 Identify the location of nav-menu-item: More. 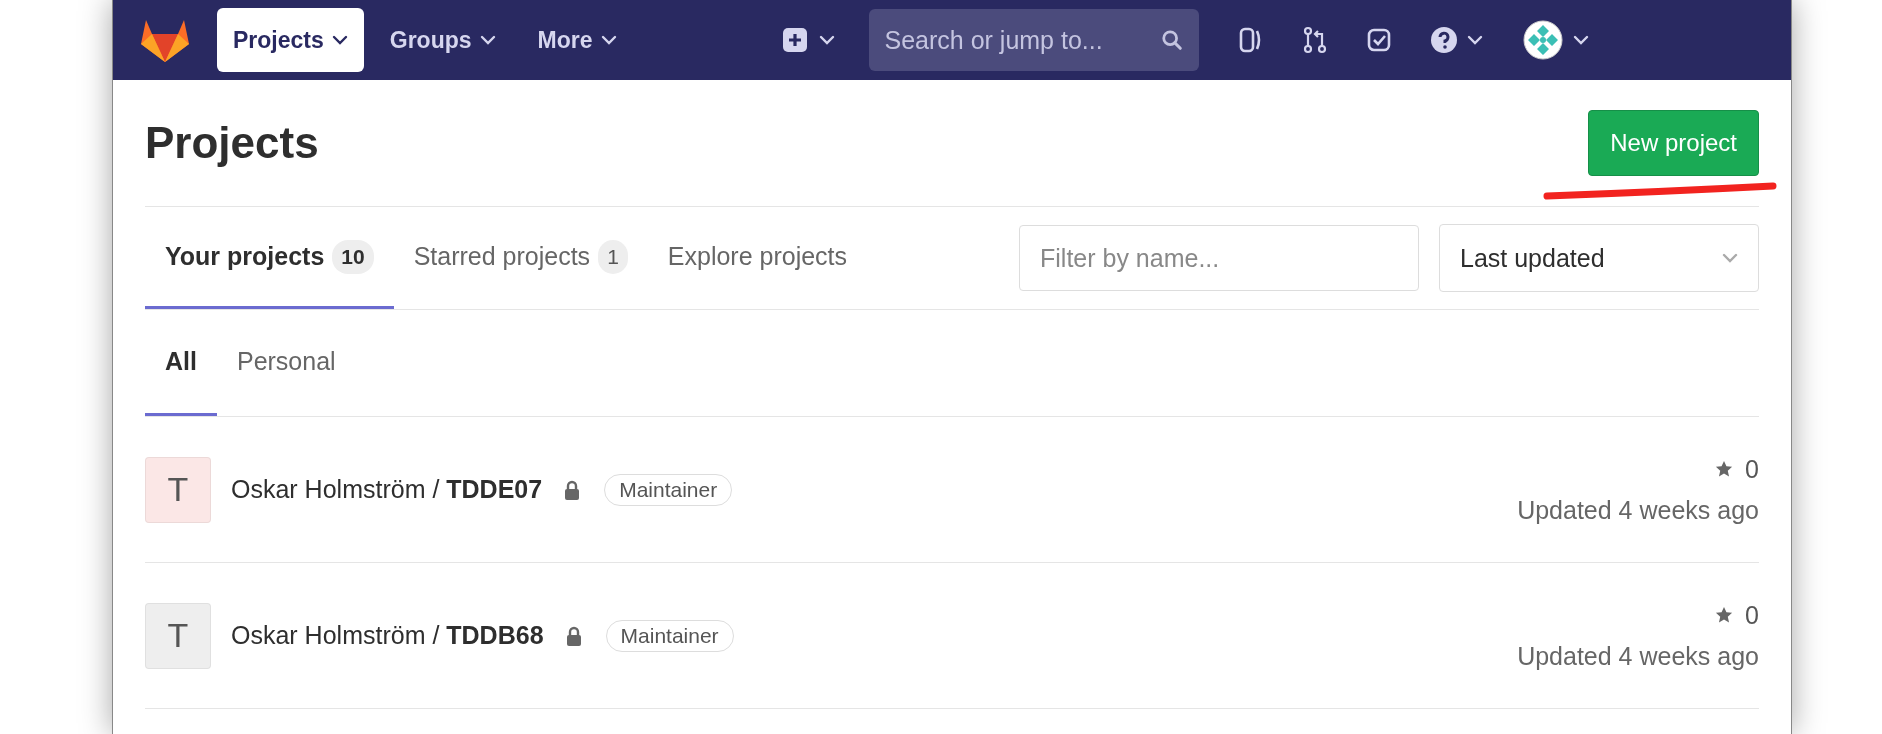
(577, 40).